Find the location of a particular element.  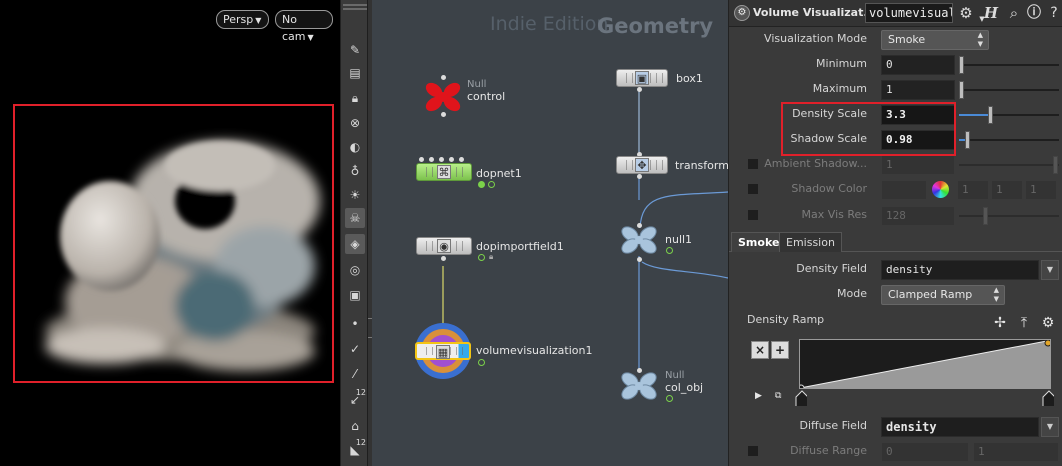

node-body: ◉ is located at coordinates (444, 246).